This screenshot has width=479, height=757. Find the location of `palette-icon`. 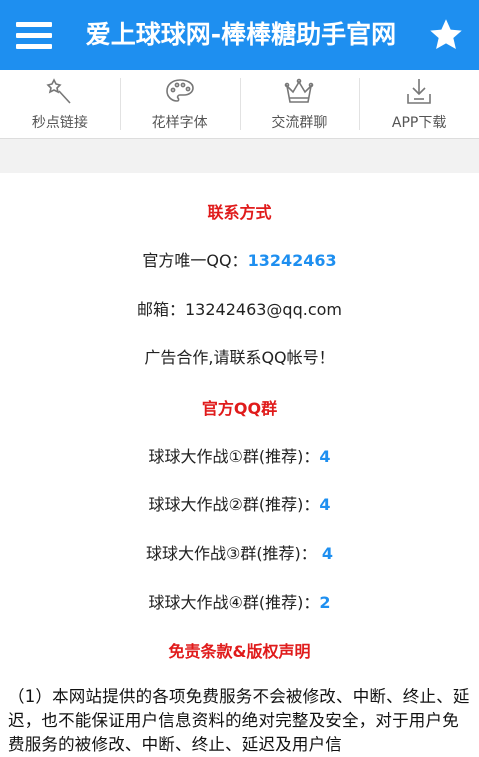

palette-icon is located at coordinates (179, 90).